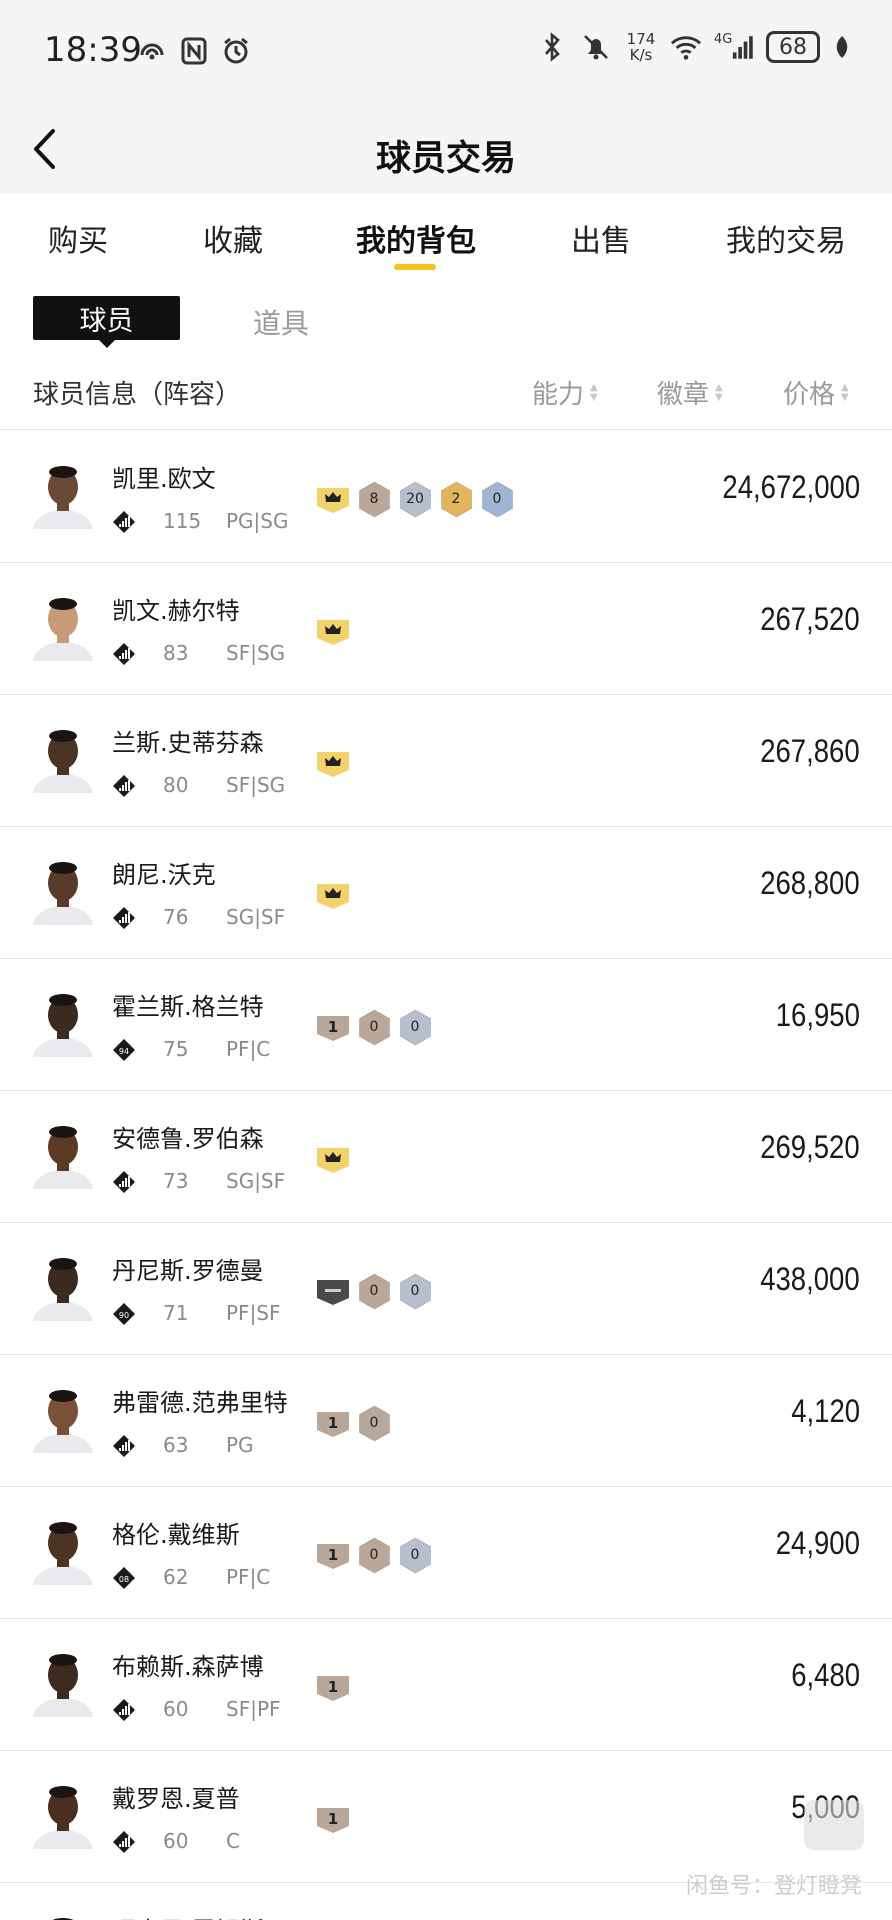 Image resolution: width=892 pixels, height=1920 pixels. What do you see at coordinates (565, 392) in the screenshot?
I see `sort-ability: 能力 ▲ ▼` at bounding box center [565, 392].